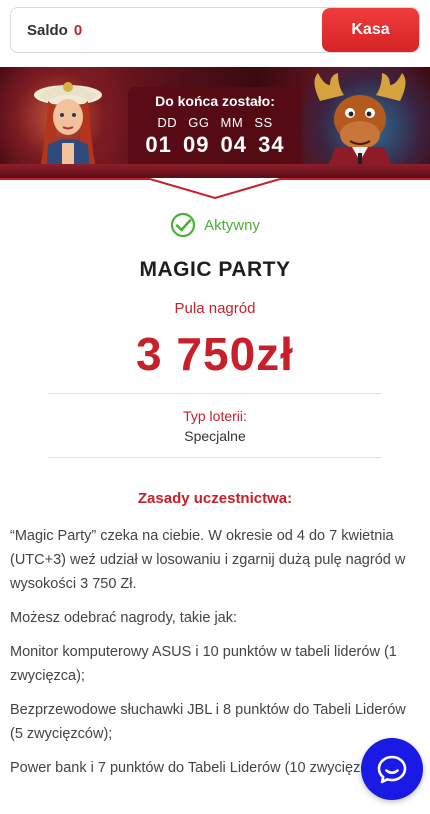 Image resolution: width=430 pixels, height=814 pixels. I want to click on countdown-title: Do końca zostało:, so click(215, 101).